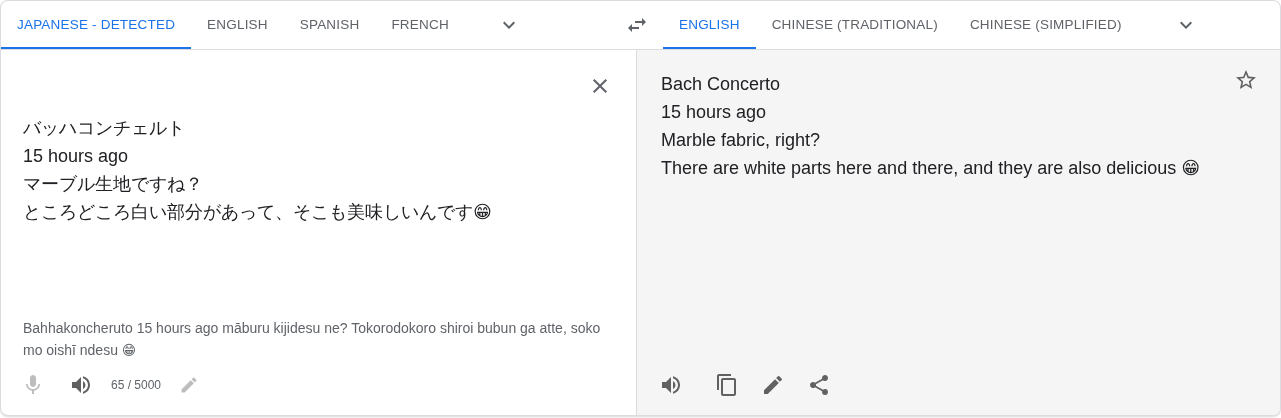 This screenshot has height=418, width=1281. What do you see at coordinates (96, 25) in the screenshot?
I see `language-tab: JAPANESE - DETECTED` at bounding box center [96, 25].